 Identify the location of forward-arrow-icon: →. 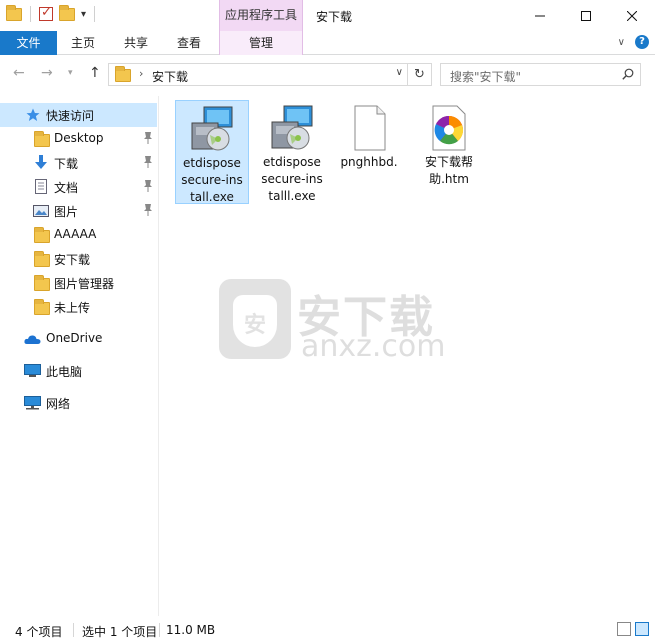
(47, 73).